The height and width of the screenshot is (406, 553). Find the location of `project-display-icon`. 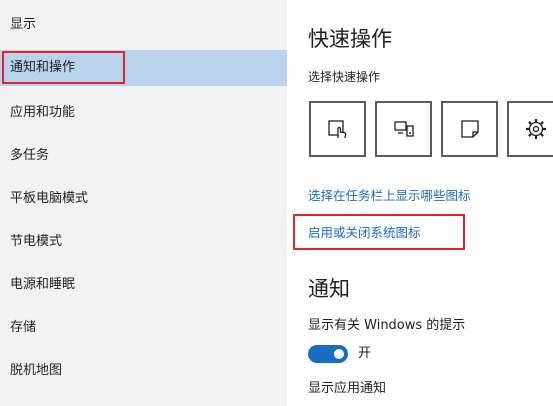

project-display-icon is located at coordinates (403, 129).